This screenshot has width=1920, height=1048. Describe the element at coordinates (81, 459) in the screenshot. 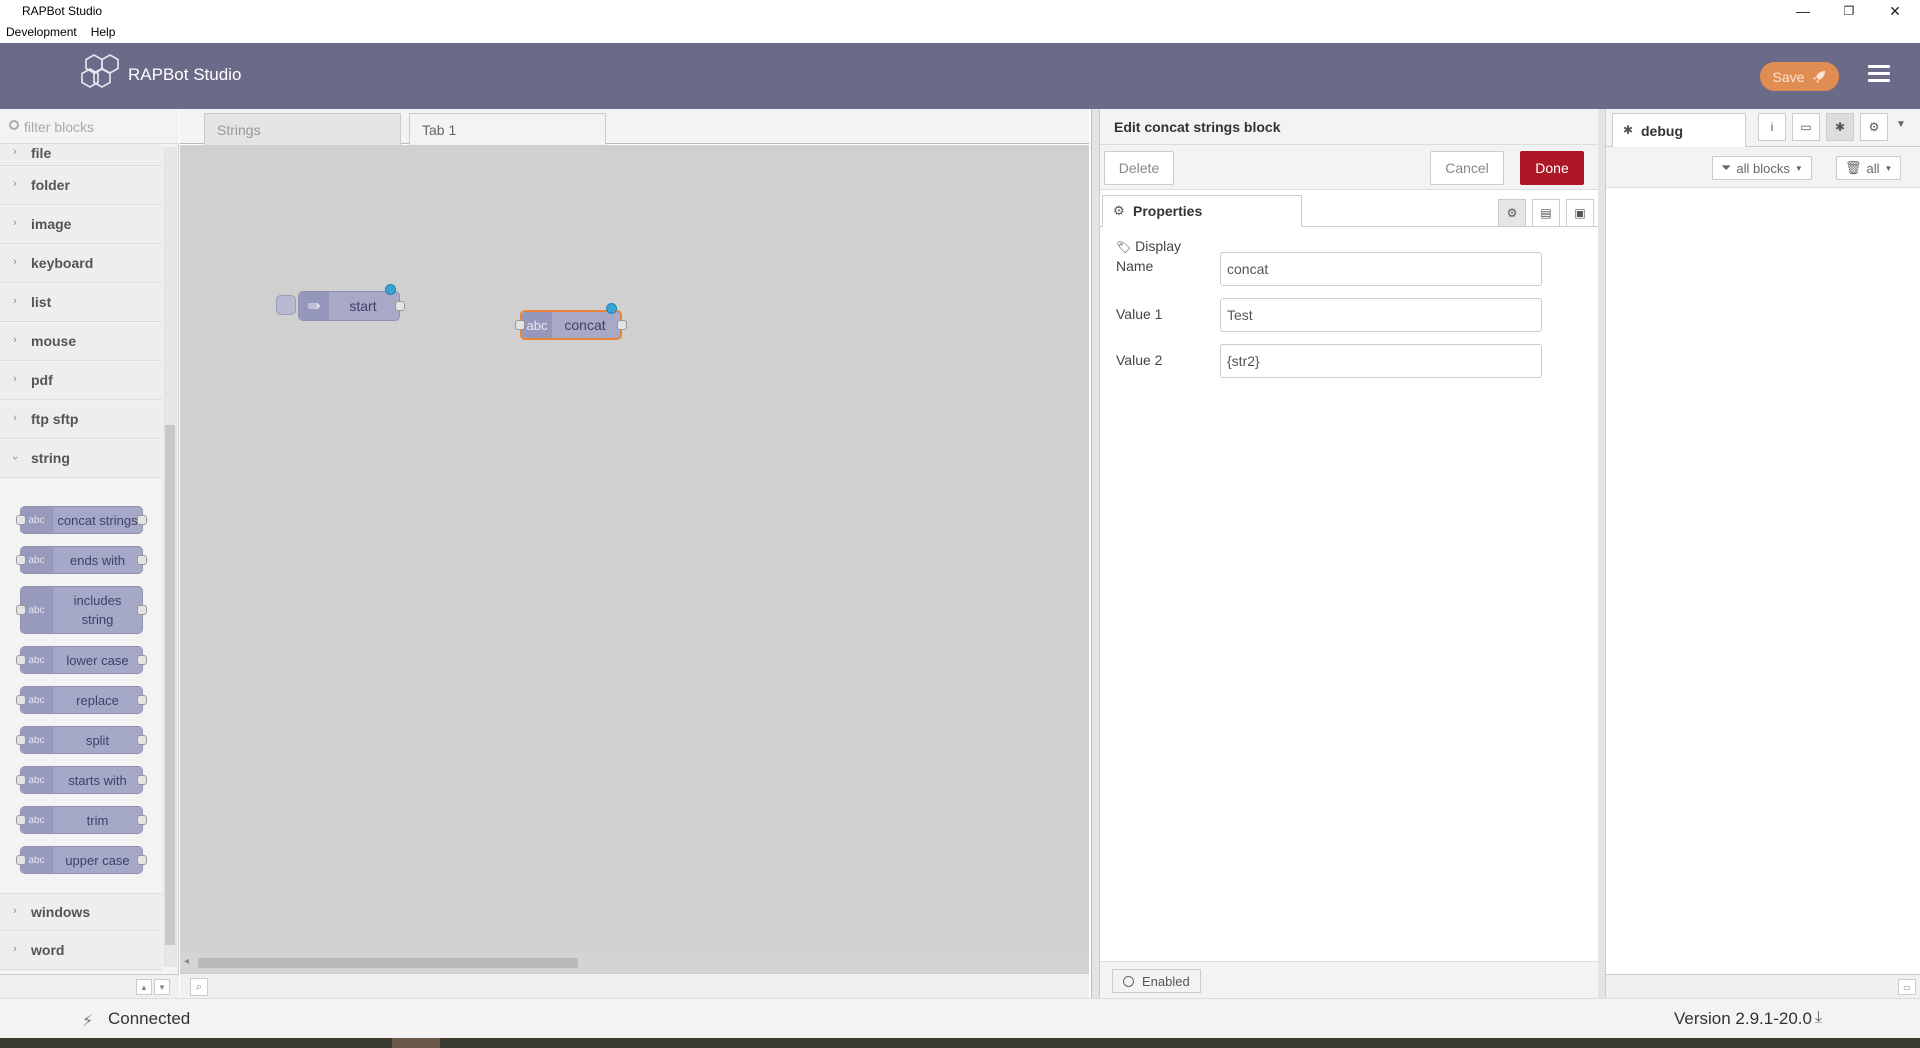

I see `palette-category-string: › string` at that location.